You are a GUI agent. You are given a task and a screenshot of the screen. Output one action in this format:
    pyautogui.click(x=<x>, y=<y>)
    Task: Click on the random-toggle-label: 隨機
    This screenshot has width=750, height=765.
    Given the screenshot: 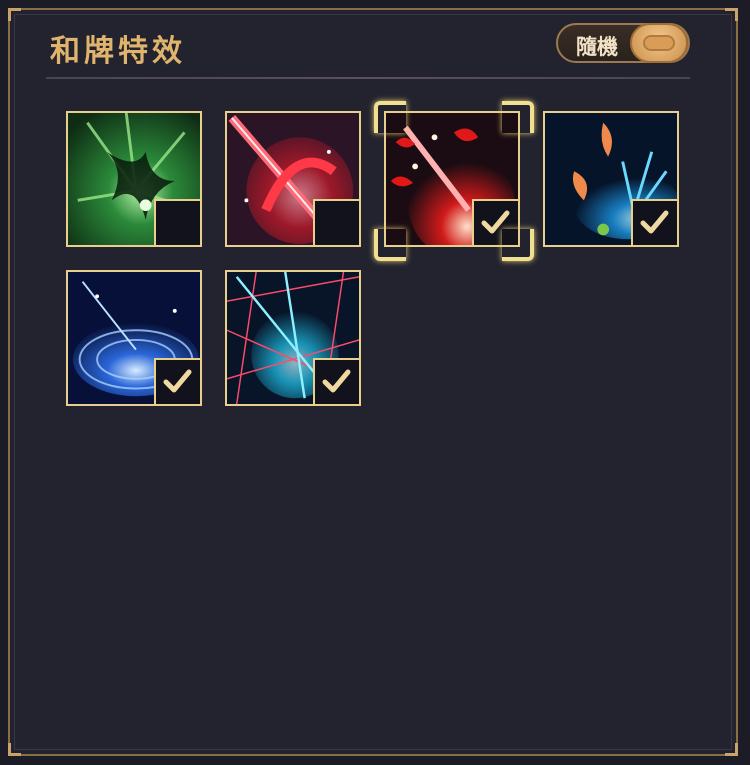 What is the action you would take?
    pyautogui.click(x=597, y=46)
    